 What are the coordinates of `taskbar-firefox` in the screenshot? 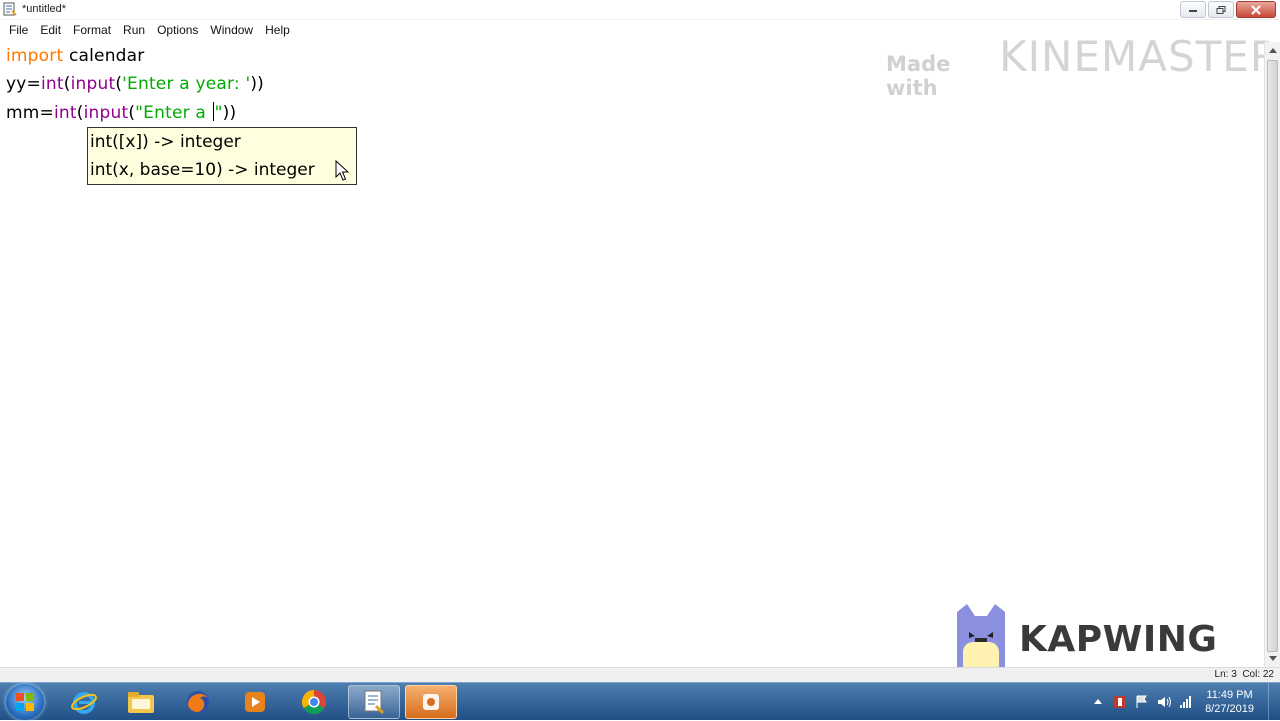 It's located at (198, 702).